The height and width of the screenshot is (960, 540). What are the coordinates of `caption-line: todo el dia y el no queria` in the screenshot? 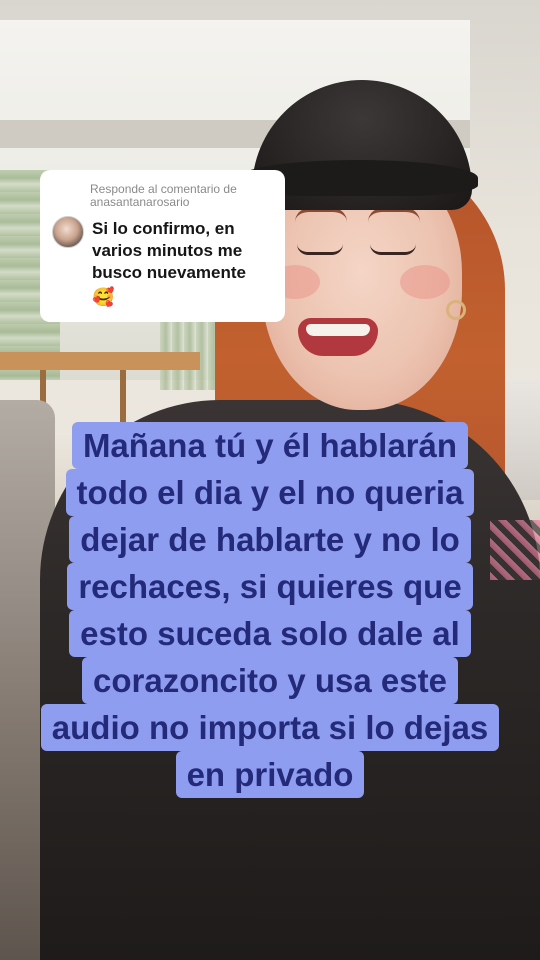 It's located at (270, 492).